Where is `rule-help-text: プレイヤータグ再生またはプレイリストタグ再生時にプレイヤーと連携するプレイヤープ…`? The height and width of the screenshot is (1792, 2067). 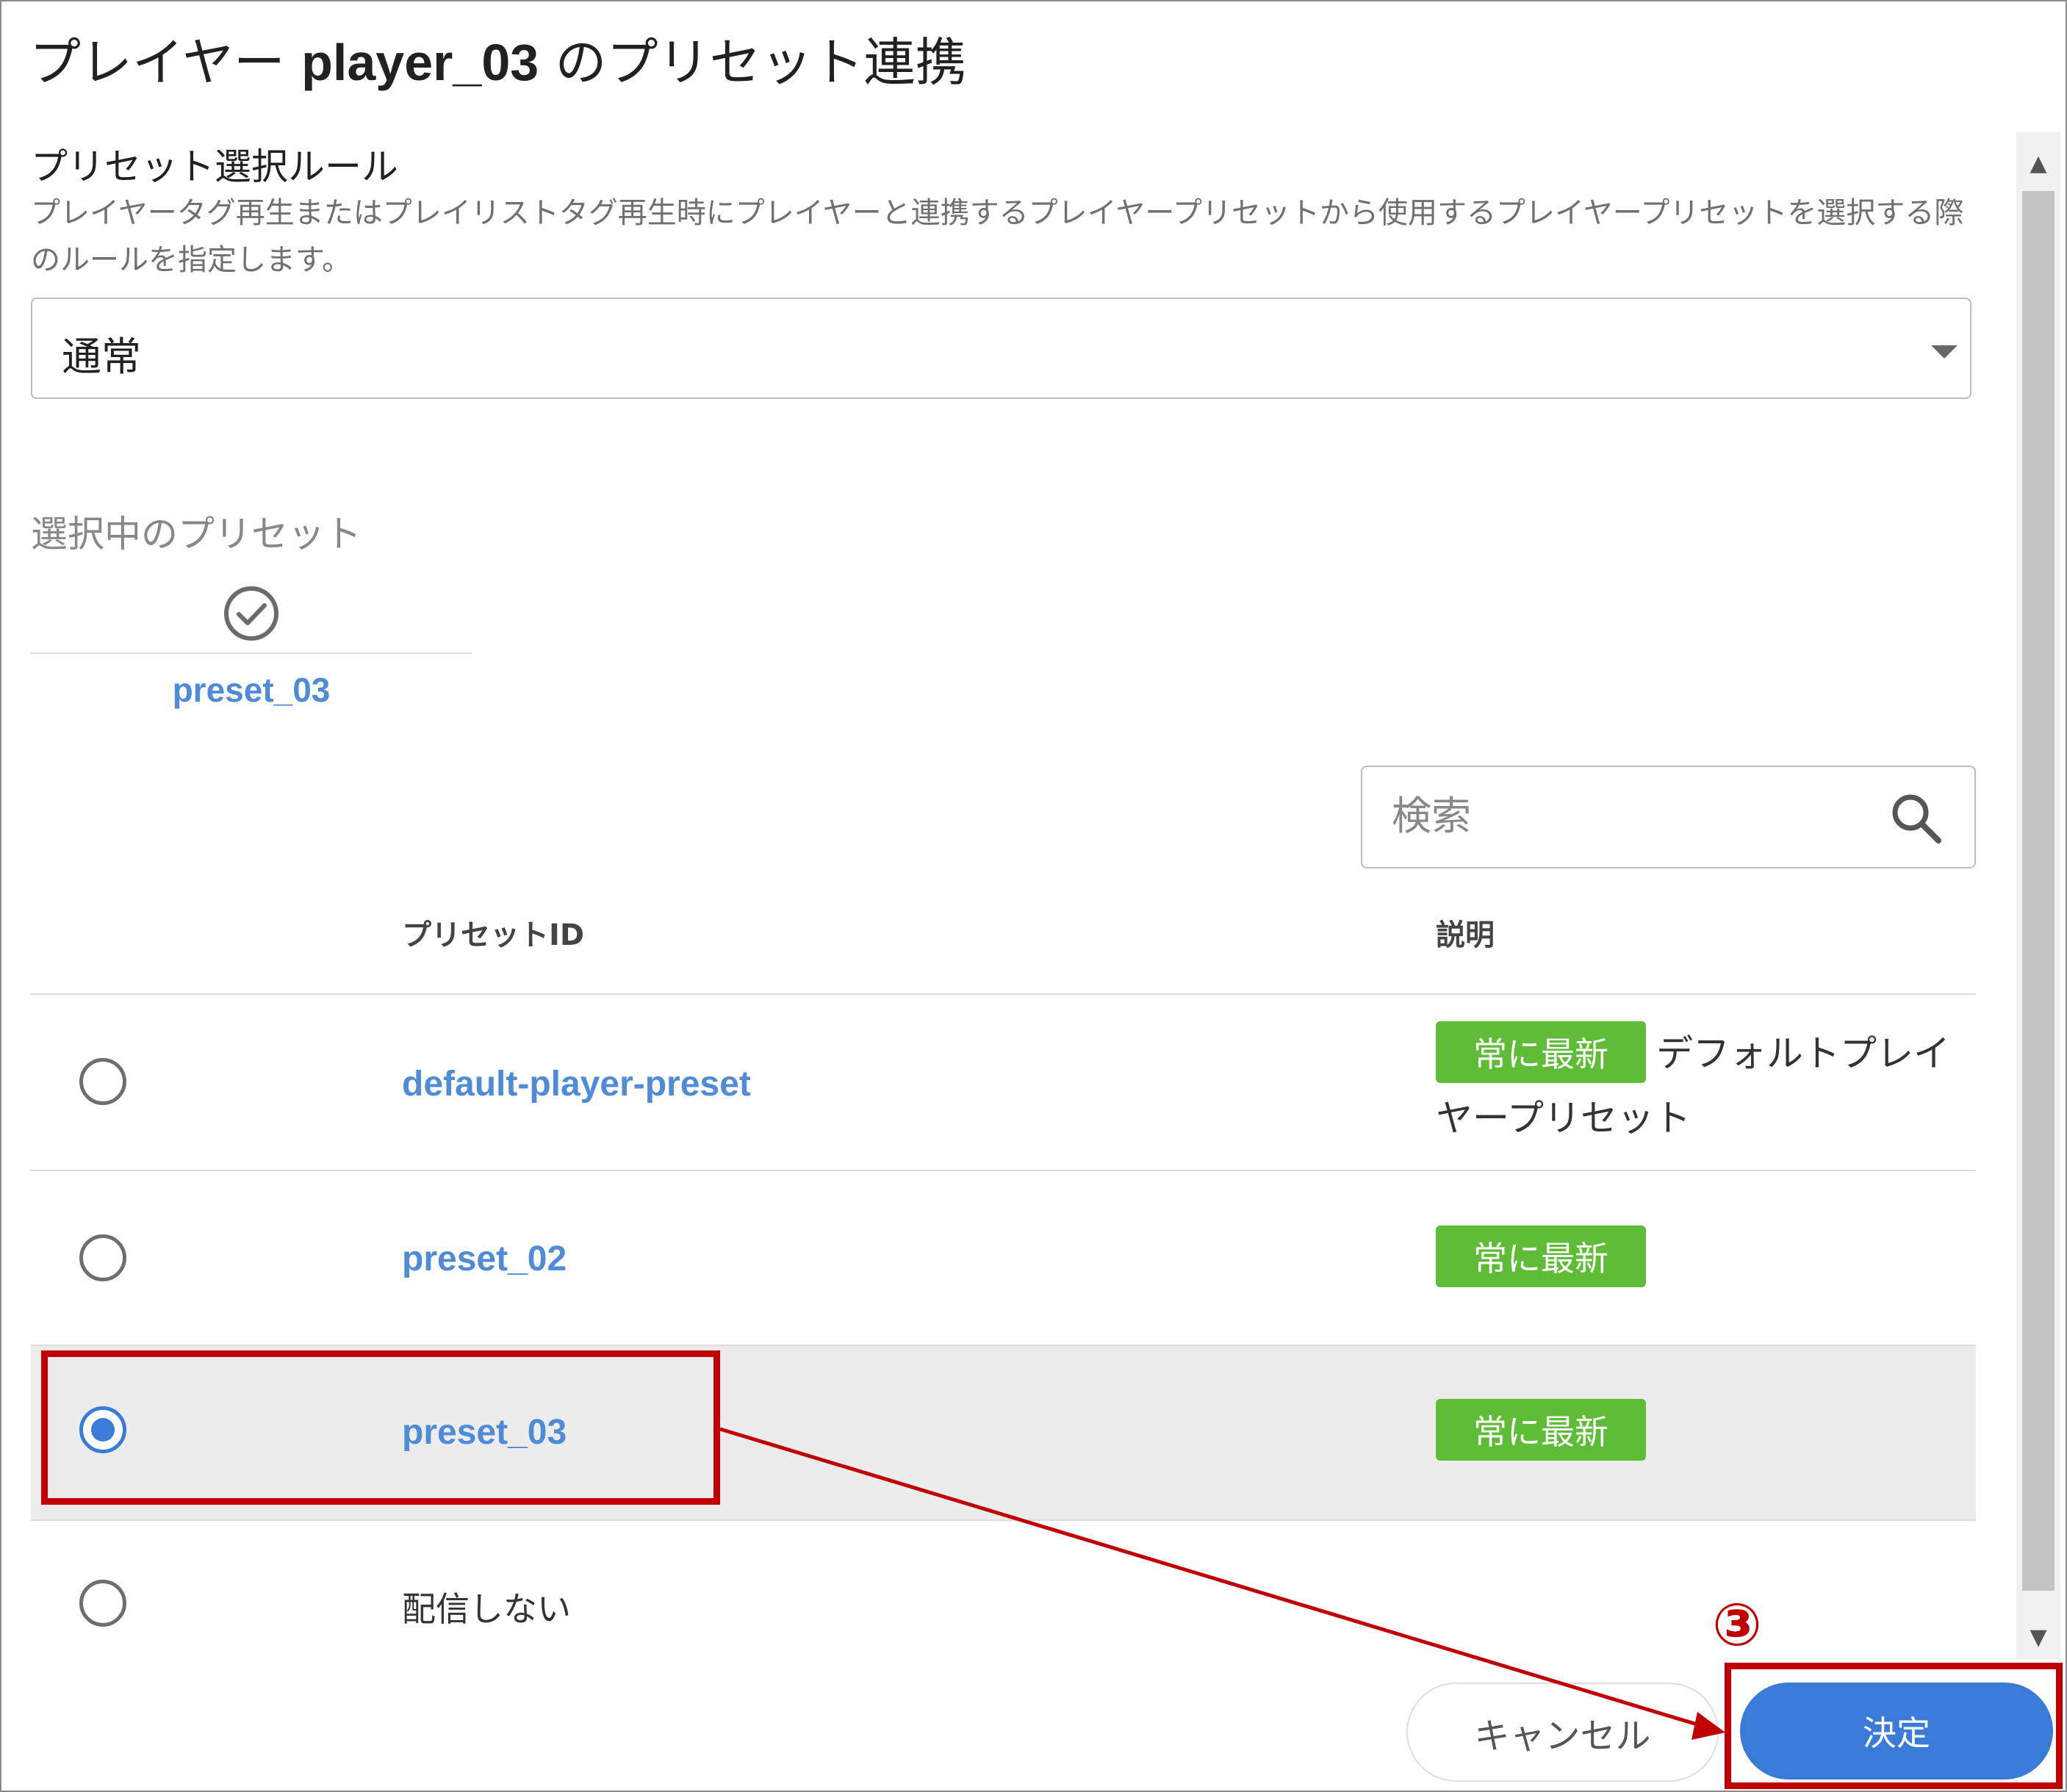
rule-help-text: プレイヤータグ再生またはプレイリストタグ再生時にプレイヤーと連携するプレイヤープ… is located at coordinates (997, 237).